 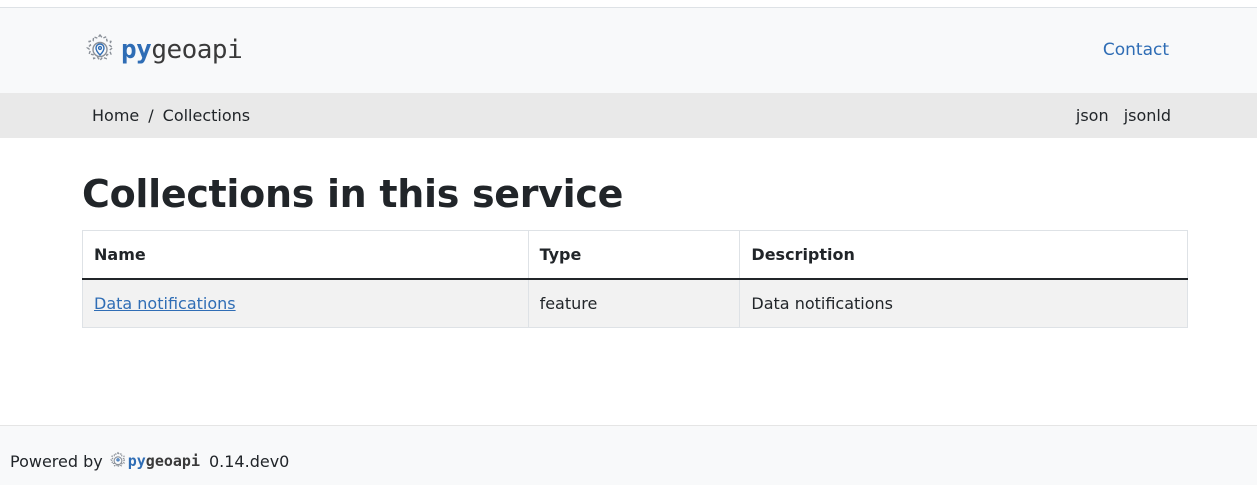 I want to click on breadcrumb: Home / Collections, so click(x=171, y=115).